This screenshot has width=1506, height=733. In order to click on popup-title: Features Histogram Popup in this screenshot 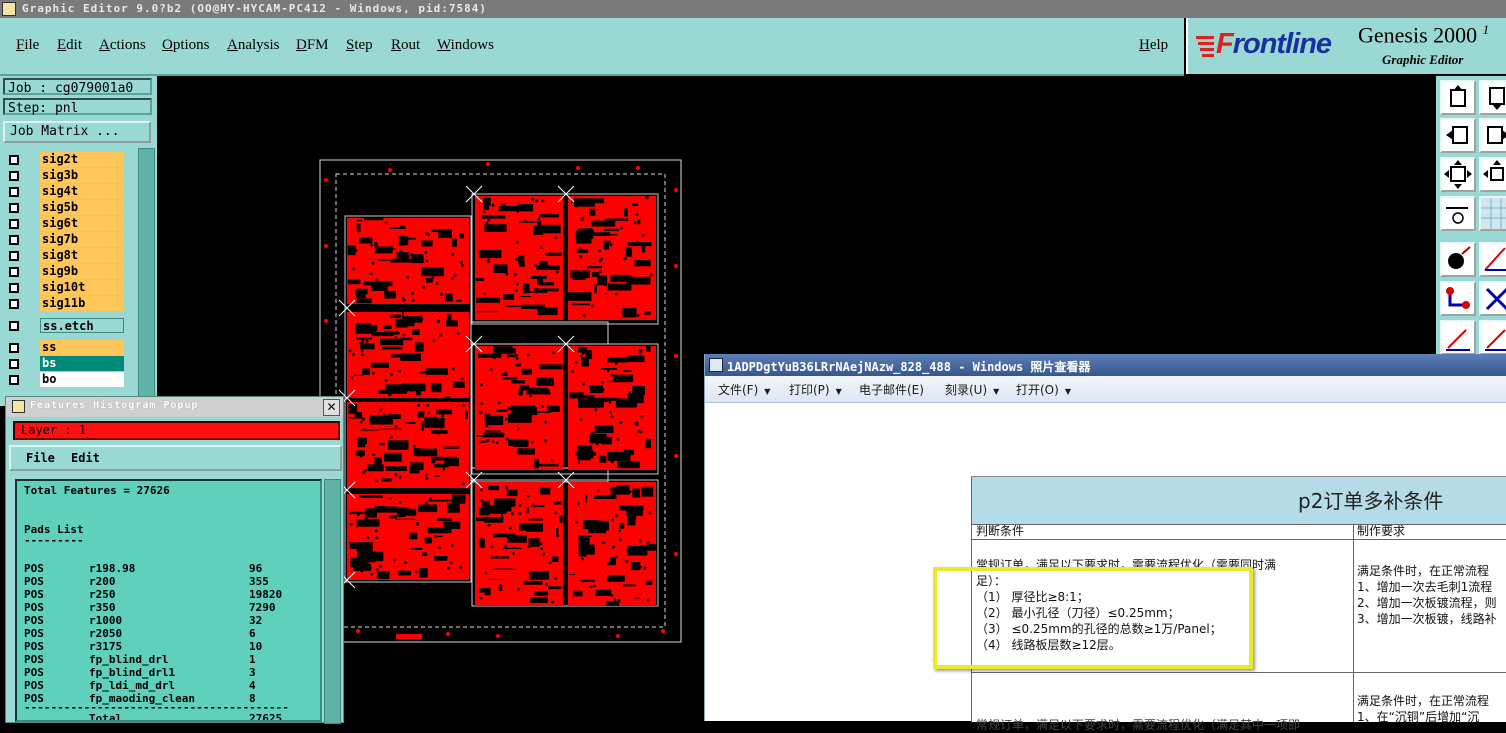, I will do `click(114, 405)`.